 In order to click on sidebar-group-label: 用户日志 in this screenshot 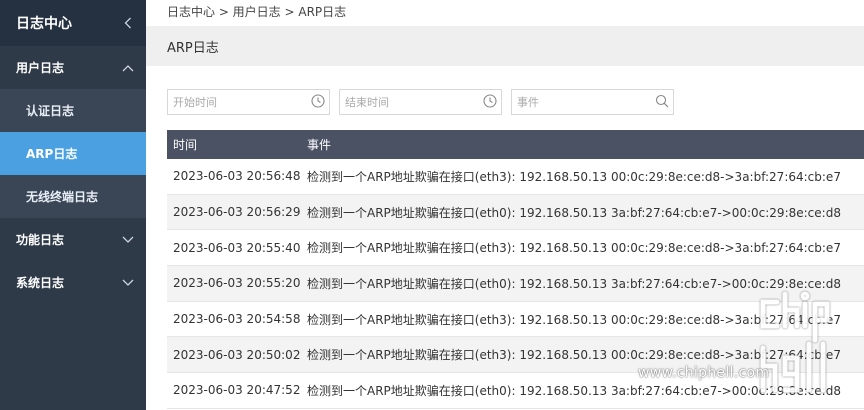, I will do `click(40, 68)`.